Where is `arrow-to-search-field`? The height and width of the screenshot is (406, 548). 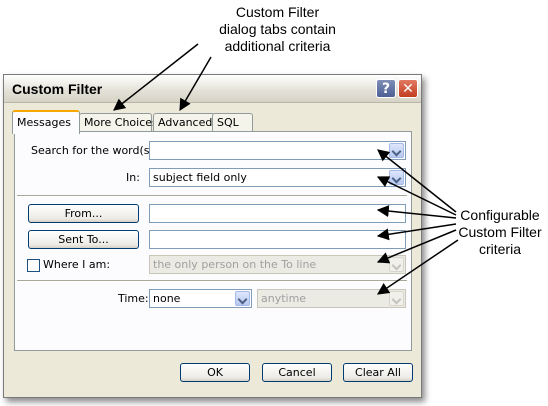 arrow-to-search-field is located at coordinates (417, 181).